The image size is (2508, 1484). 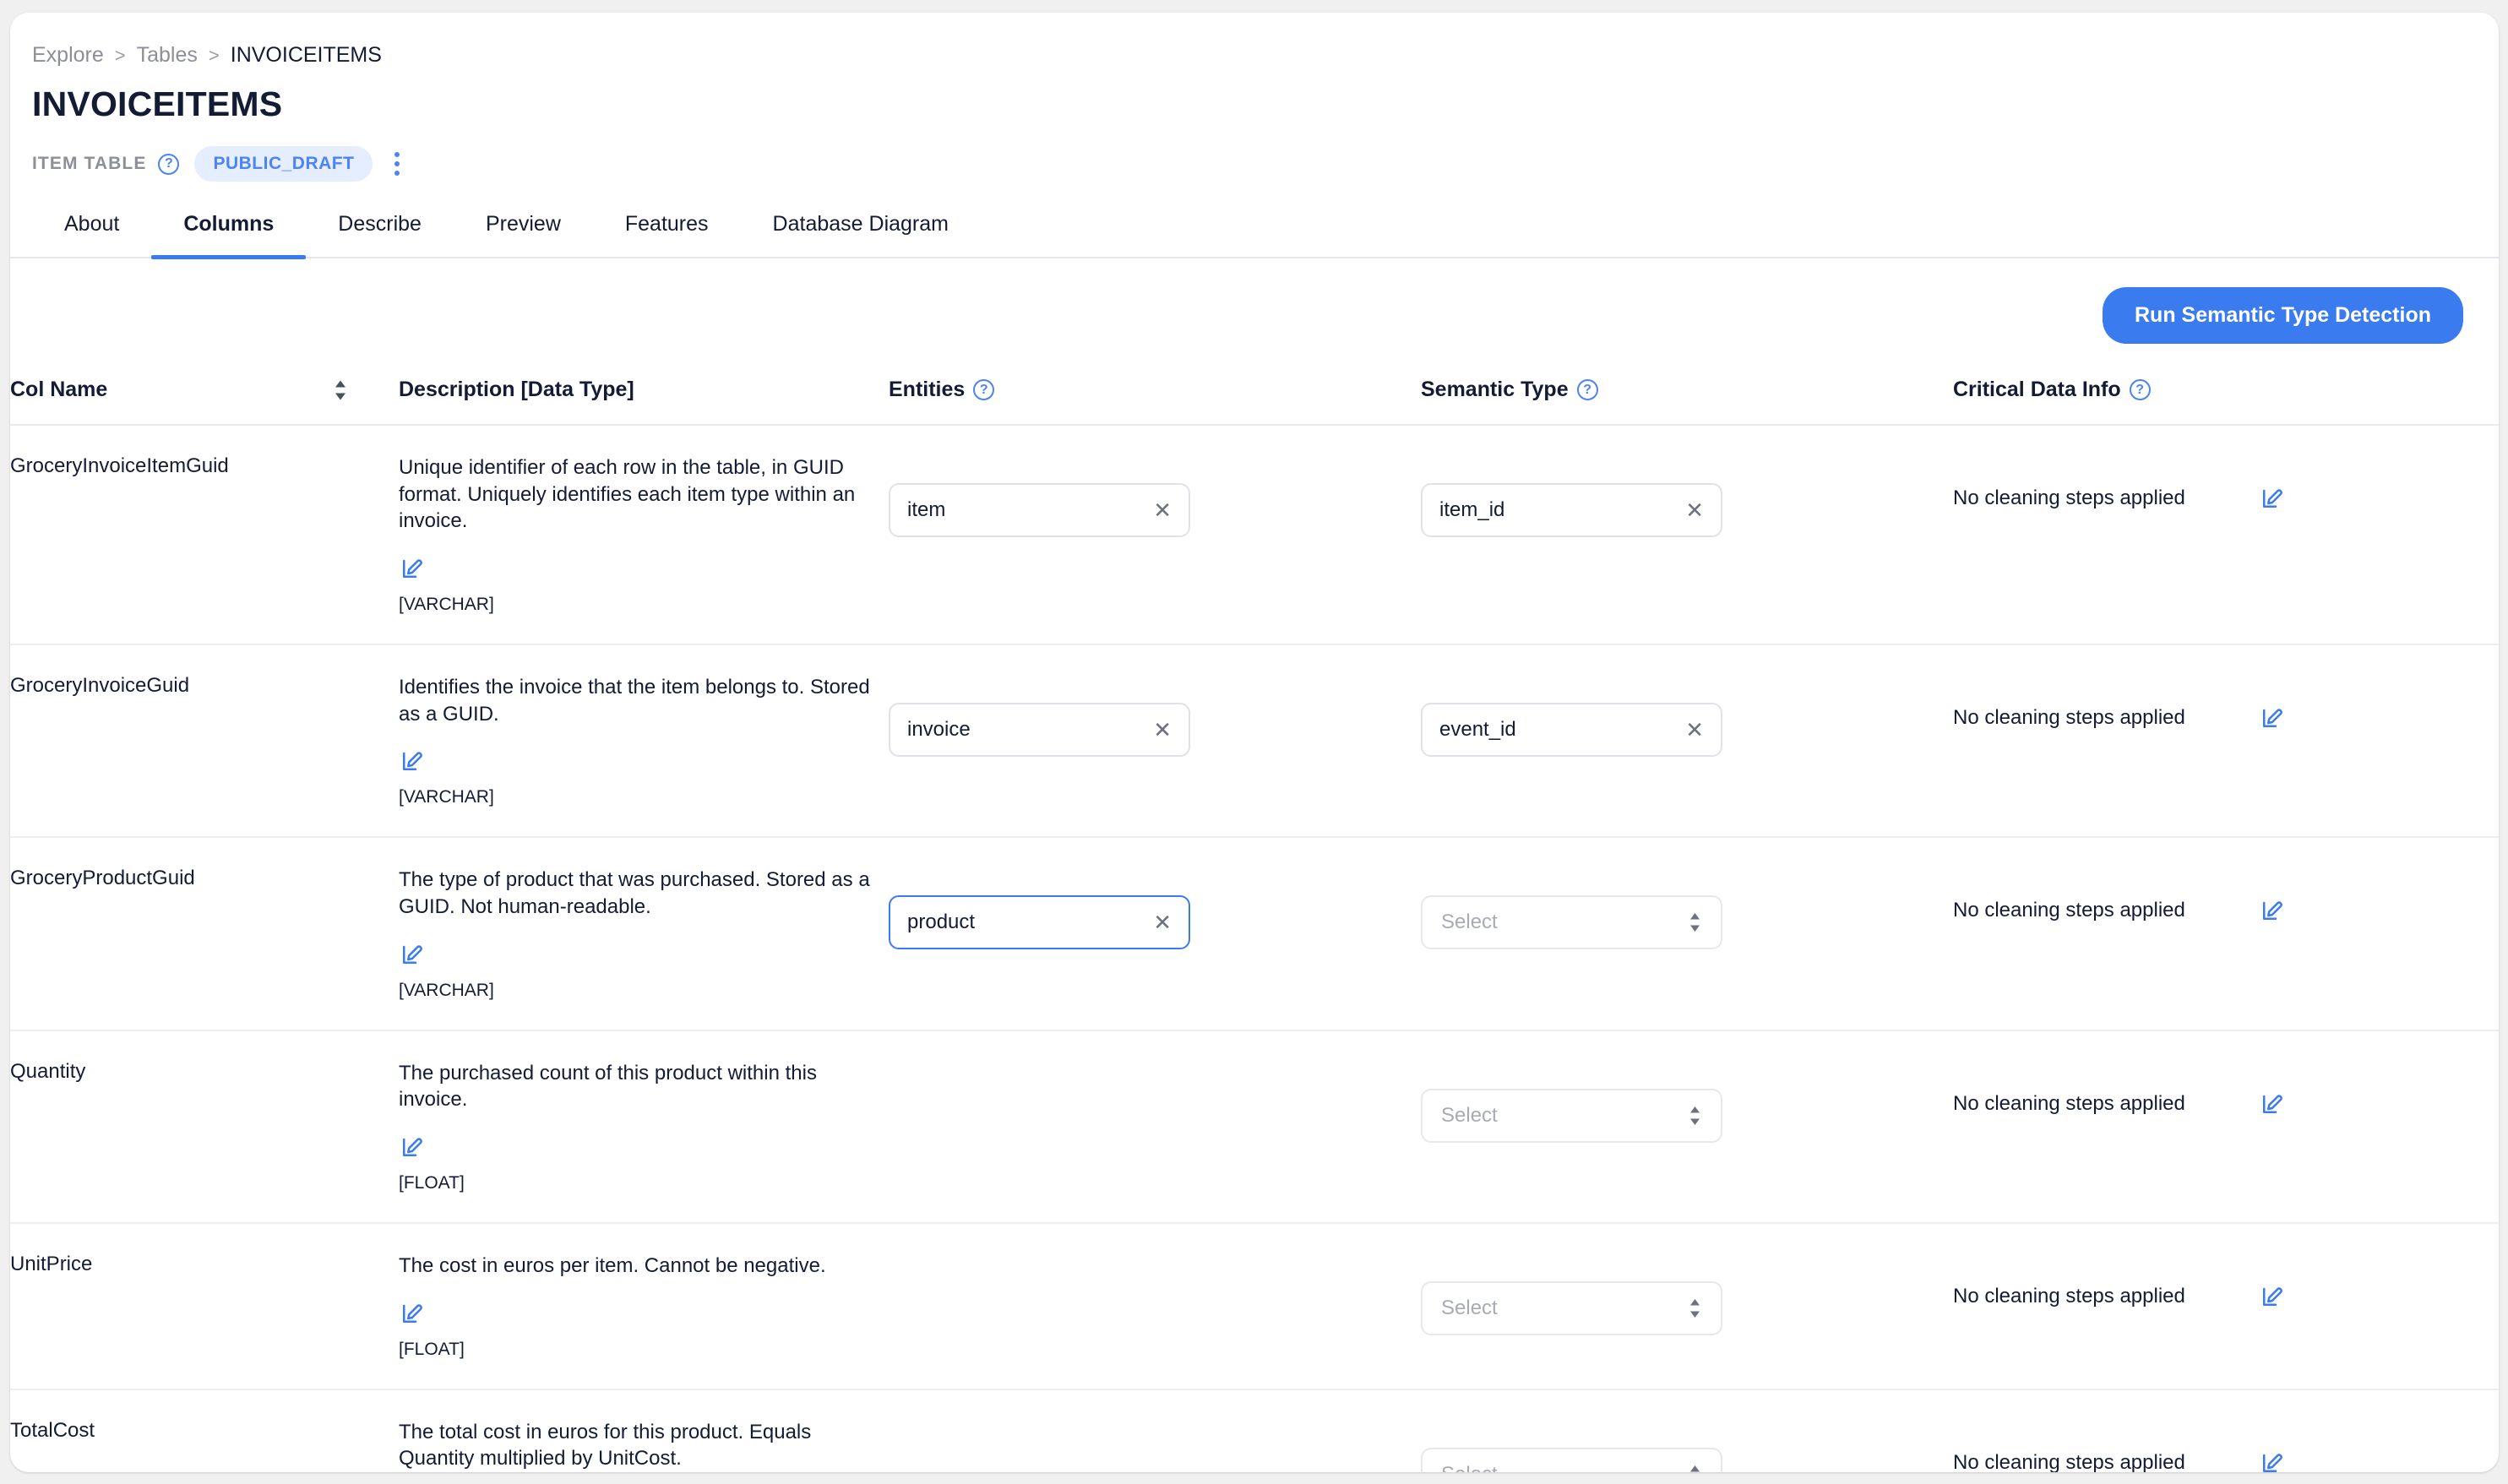 I want to click on cell-semantic-type: item_id ✕, so click(x=1687, y=535).